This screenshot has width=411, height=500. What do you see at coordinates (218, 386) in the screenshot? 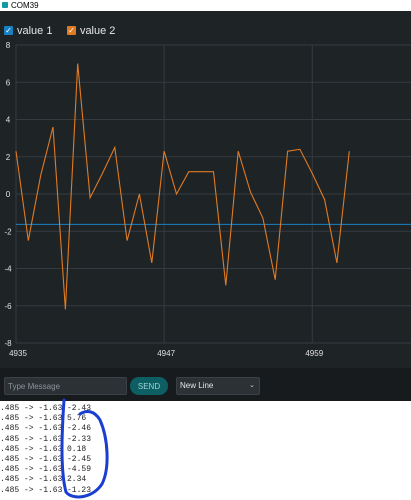
I see `line-ending-select: New Line ⌄` at bounding box center [218, 386].